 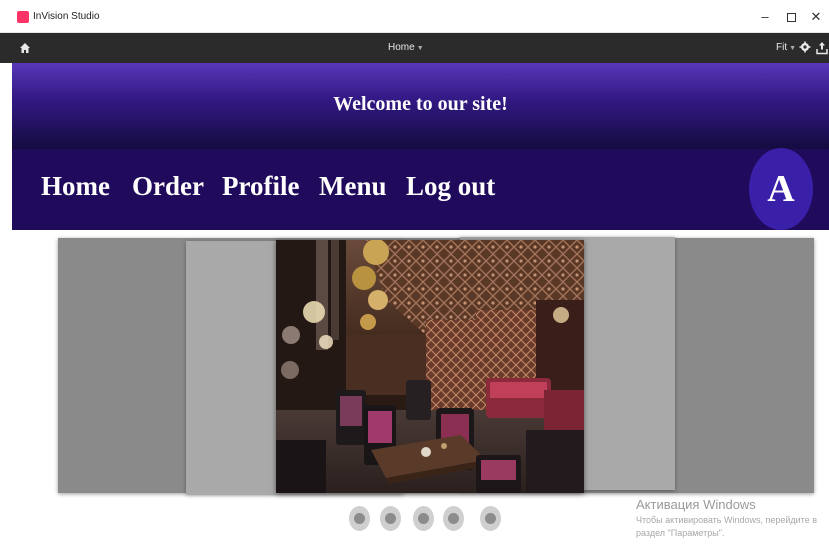 What do you see at coordinates (781, 189) in the screenshot?
I see `avatar: A` at bounding box center [781, 189].